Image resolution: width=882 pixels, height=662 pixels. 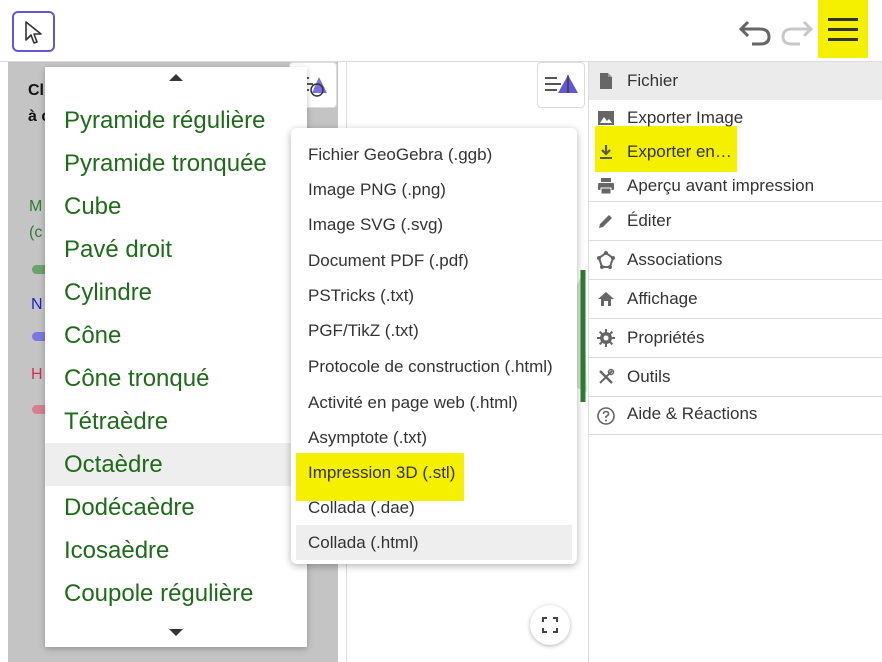 What do you see at coordinates (735, 299) in the screenshot?
I see `view-menu-item: Affichage` at bounding box center [735, 299].